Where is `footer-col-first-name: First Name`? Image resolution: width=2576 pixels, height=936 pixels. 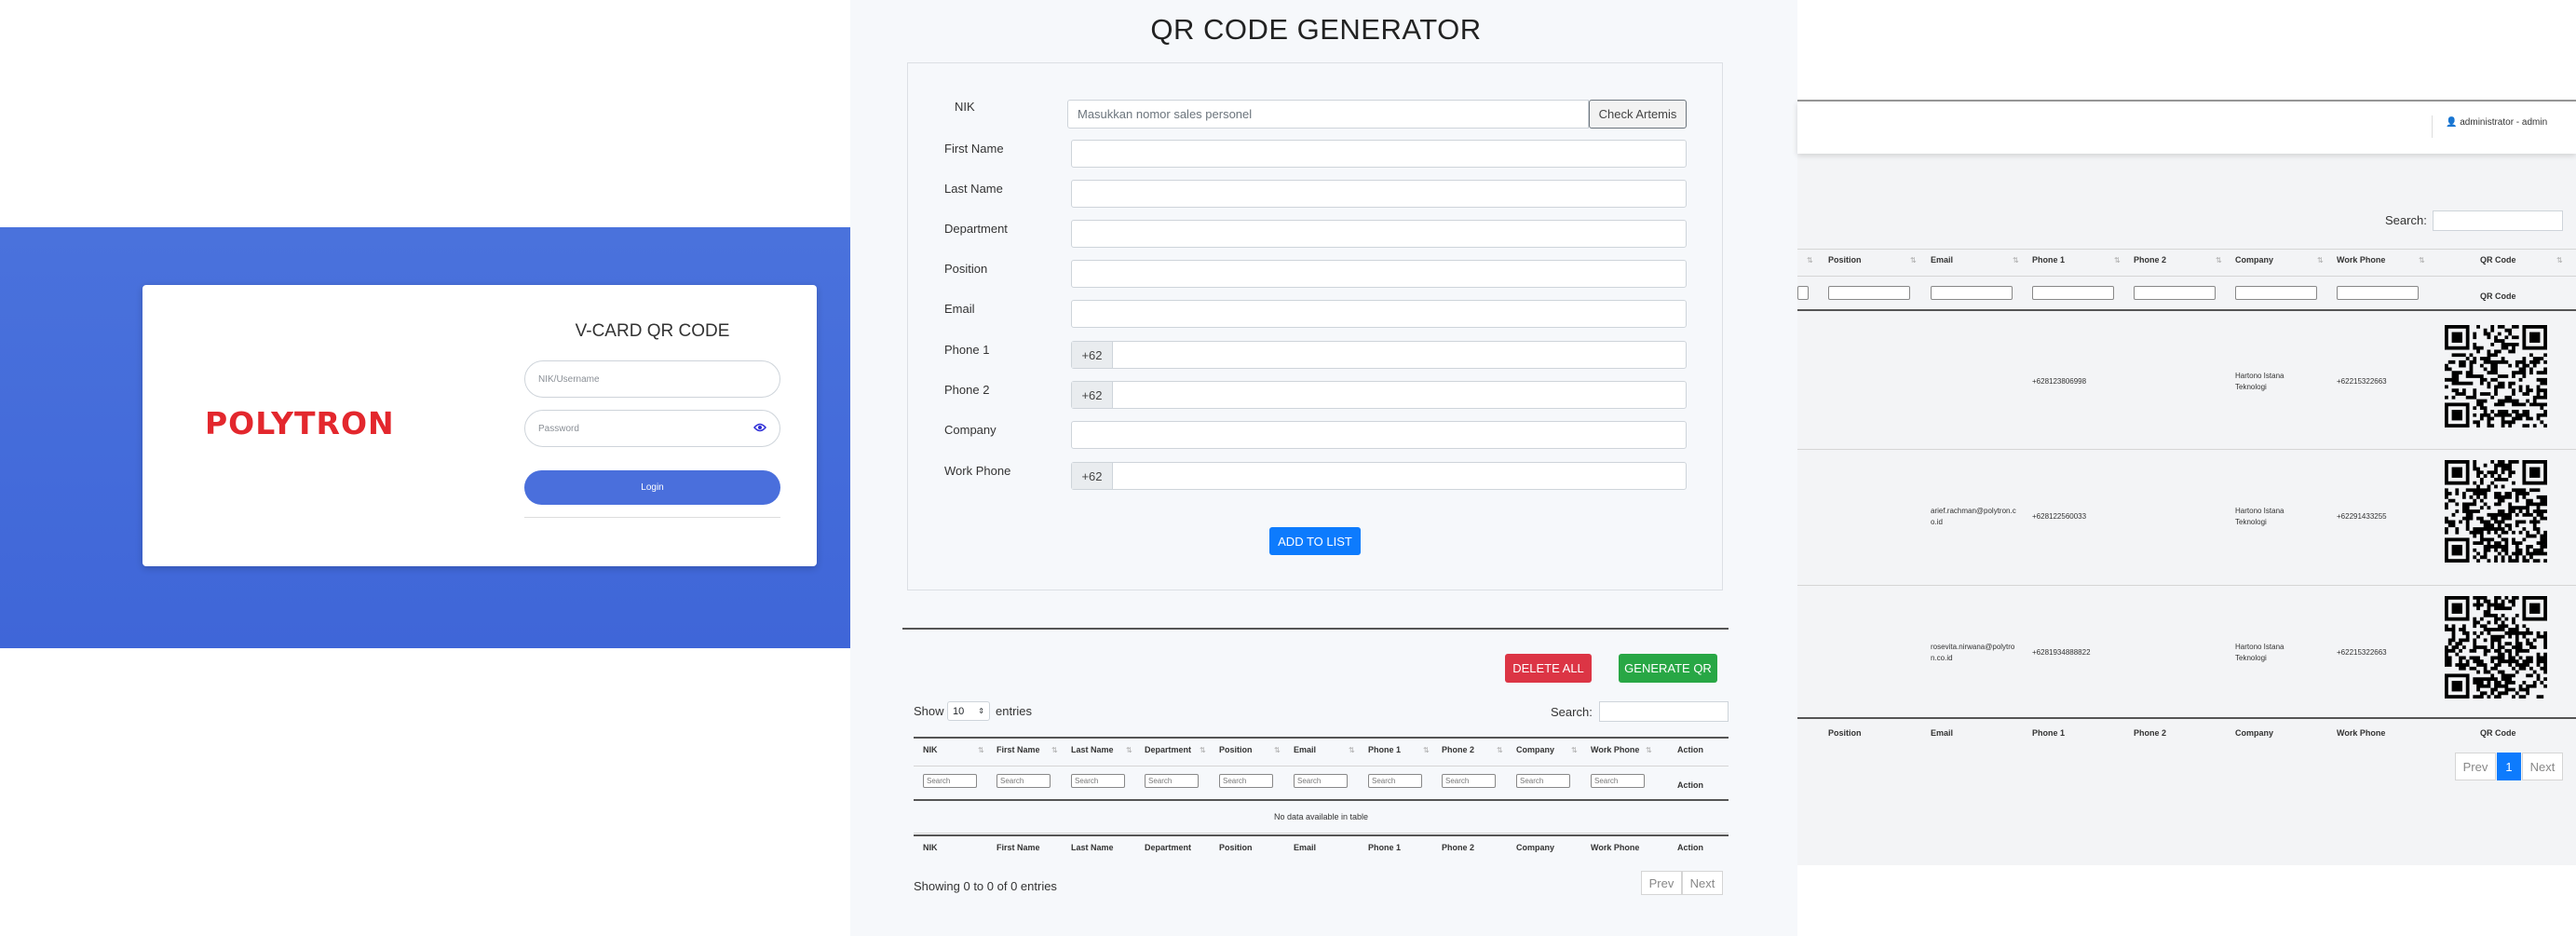
footer-col-first-name: First Name is located at coordinates (1018, 847).